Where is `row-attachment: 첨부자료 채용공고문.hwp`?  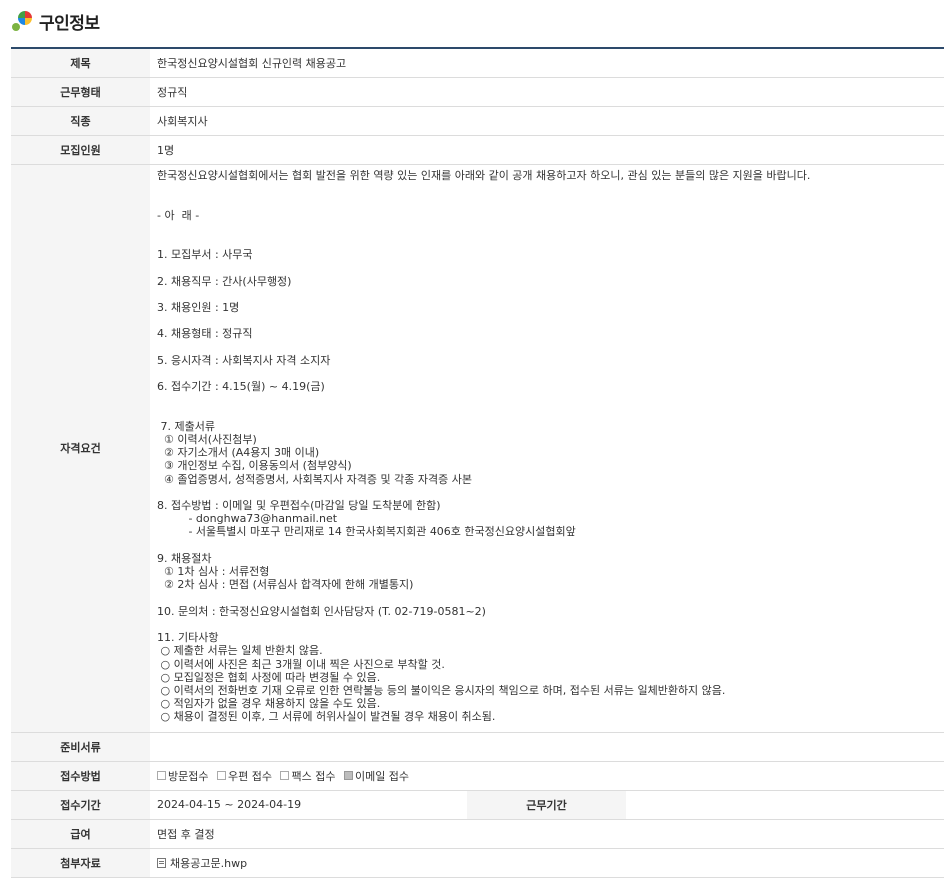 row-attachment: 첨부자료 채용공고문.hwp is located at coordinates (477, 863).